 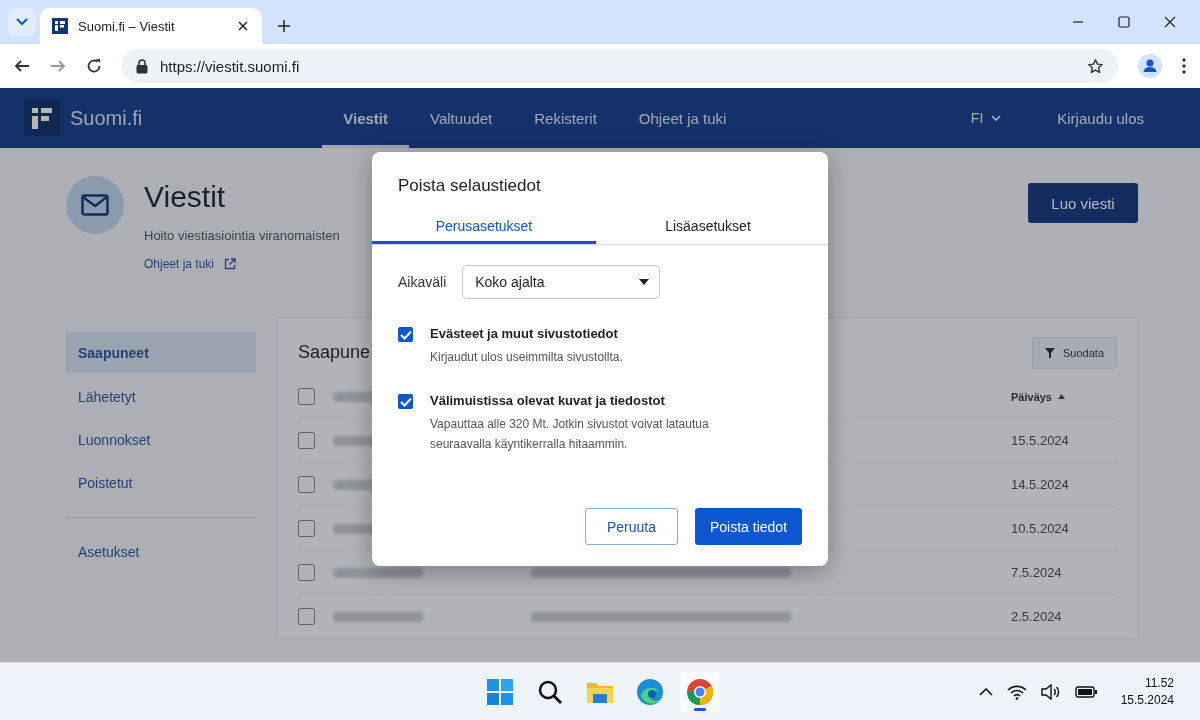 What do you see at coordinates (1095, 66) in the screenshot?
I see `star-icon` at bounding box center [1095, 66].